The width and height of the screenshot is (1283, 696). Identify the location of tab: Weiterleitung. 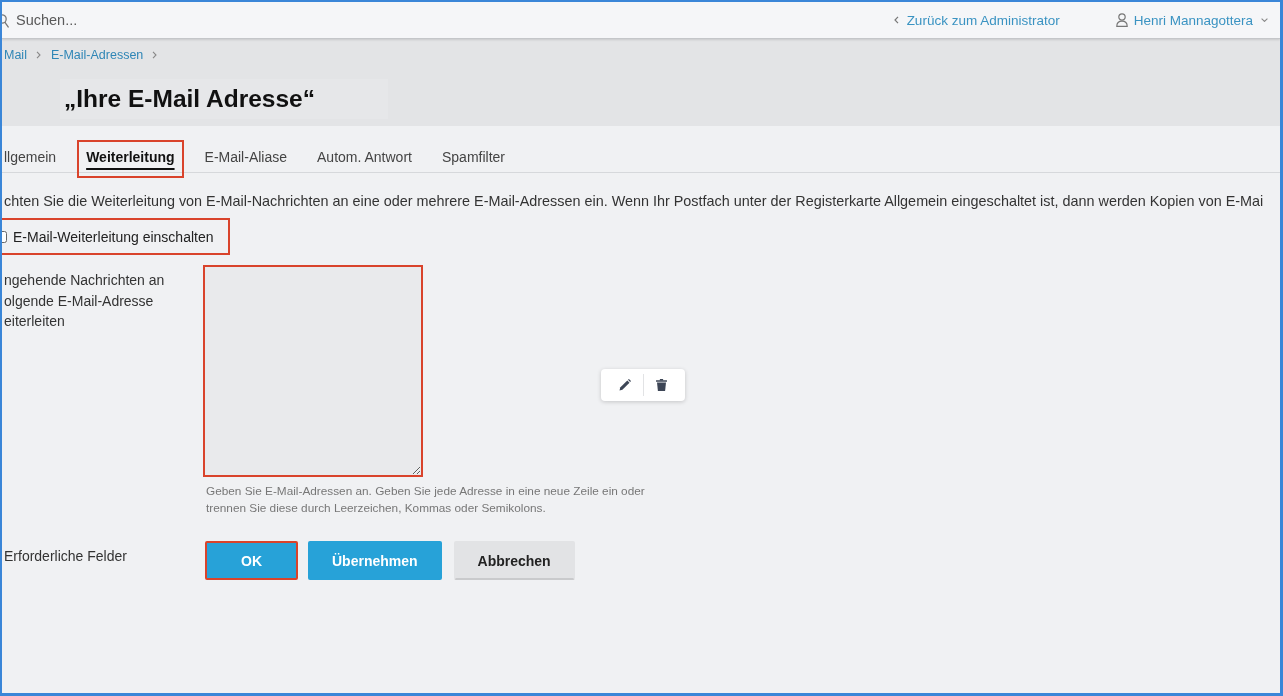
(130, 159).